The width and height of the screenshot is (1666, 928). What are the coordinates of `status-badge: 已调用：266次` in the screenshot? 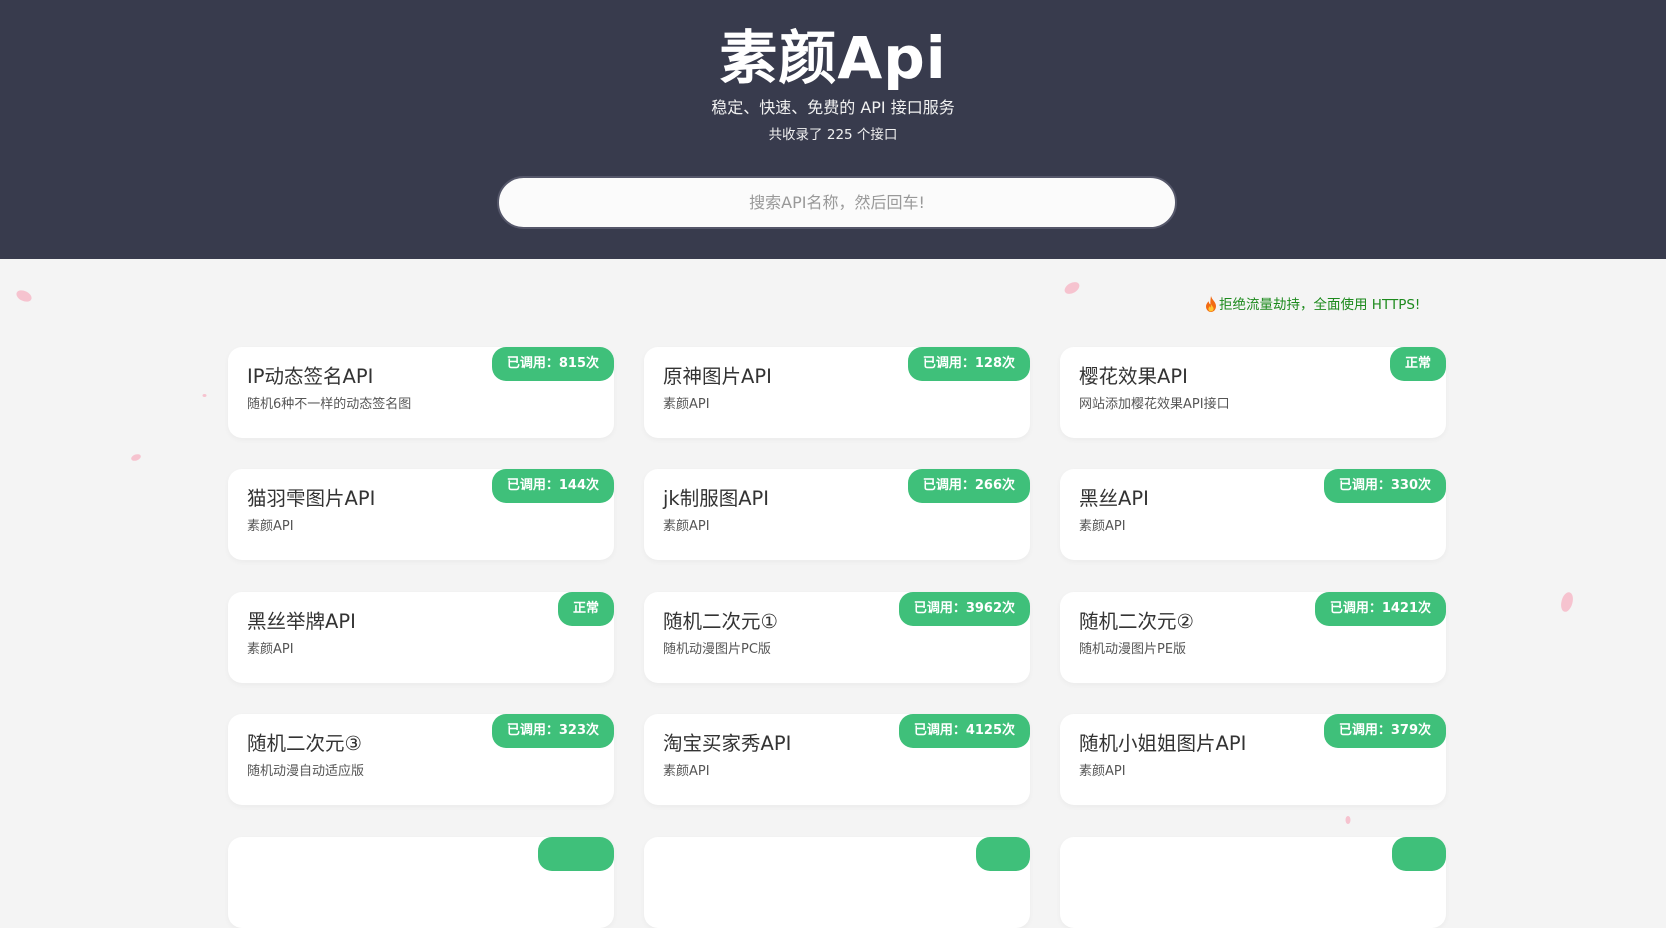 It's located at (968, 486).